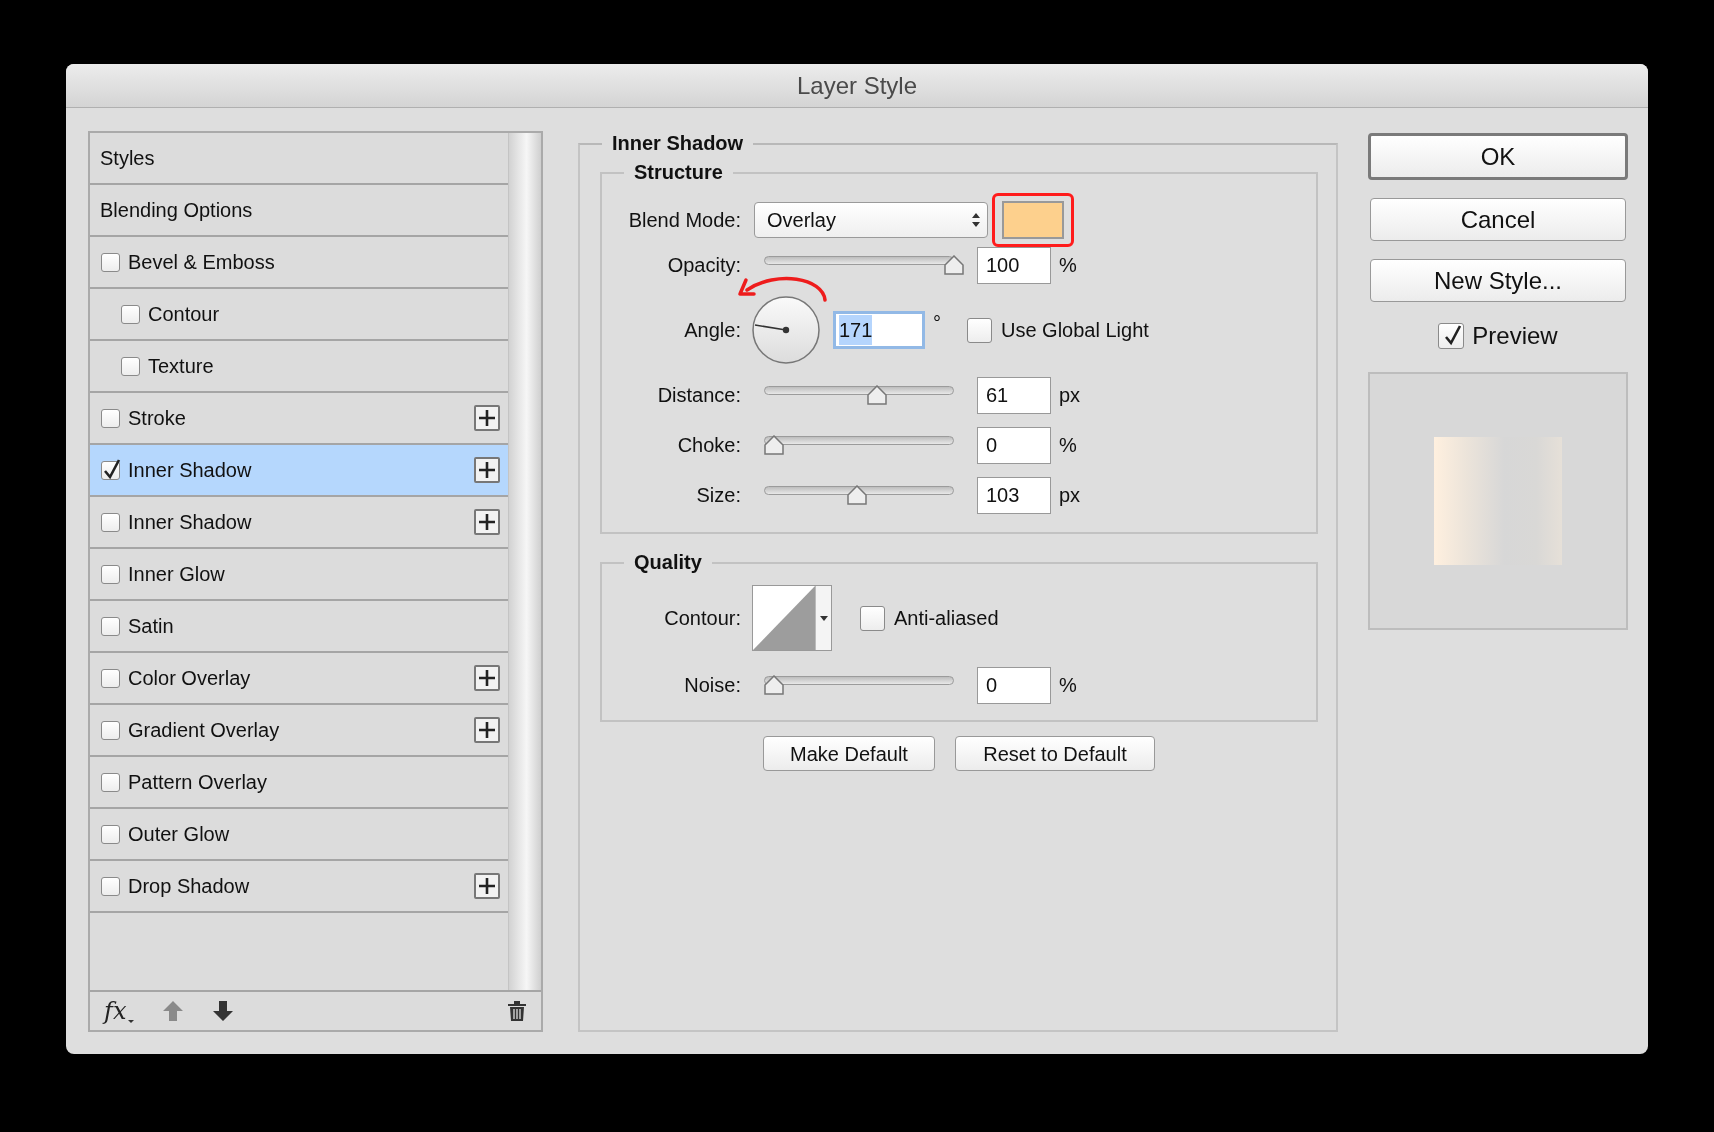 The height and width of the screenshot is (1132, 1714). Describe the element at coordinates (976, 220) in the screenshot. I see `updown-icon` at that location.